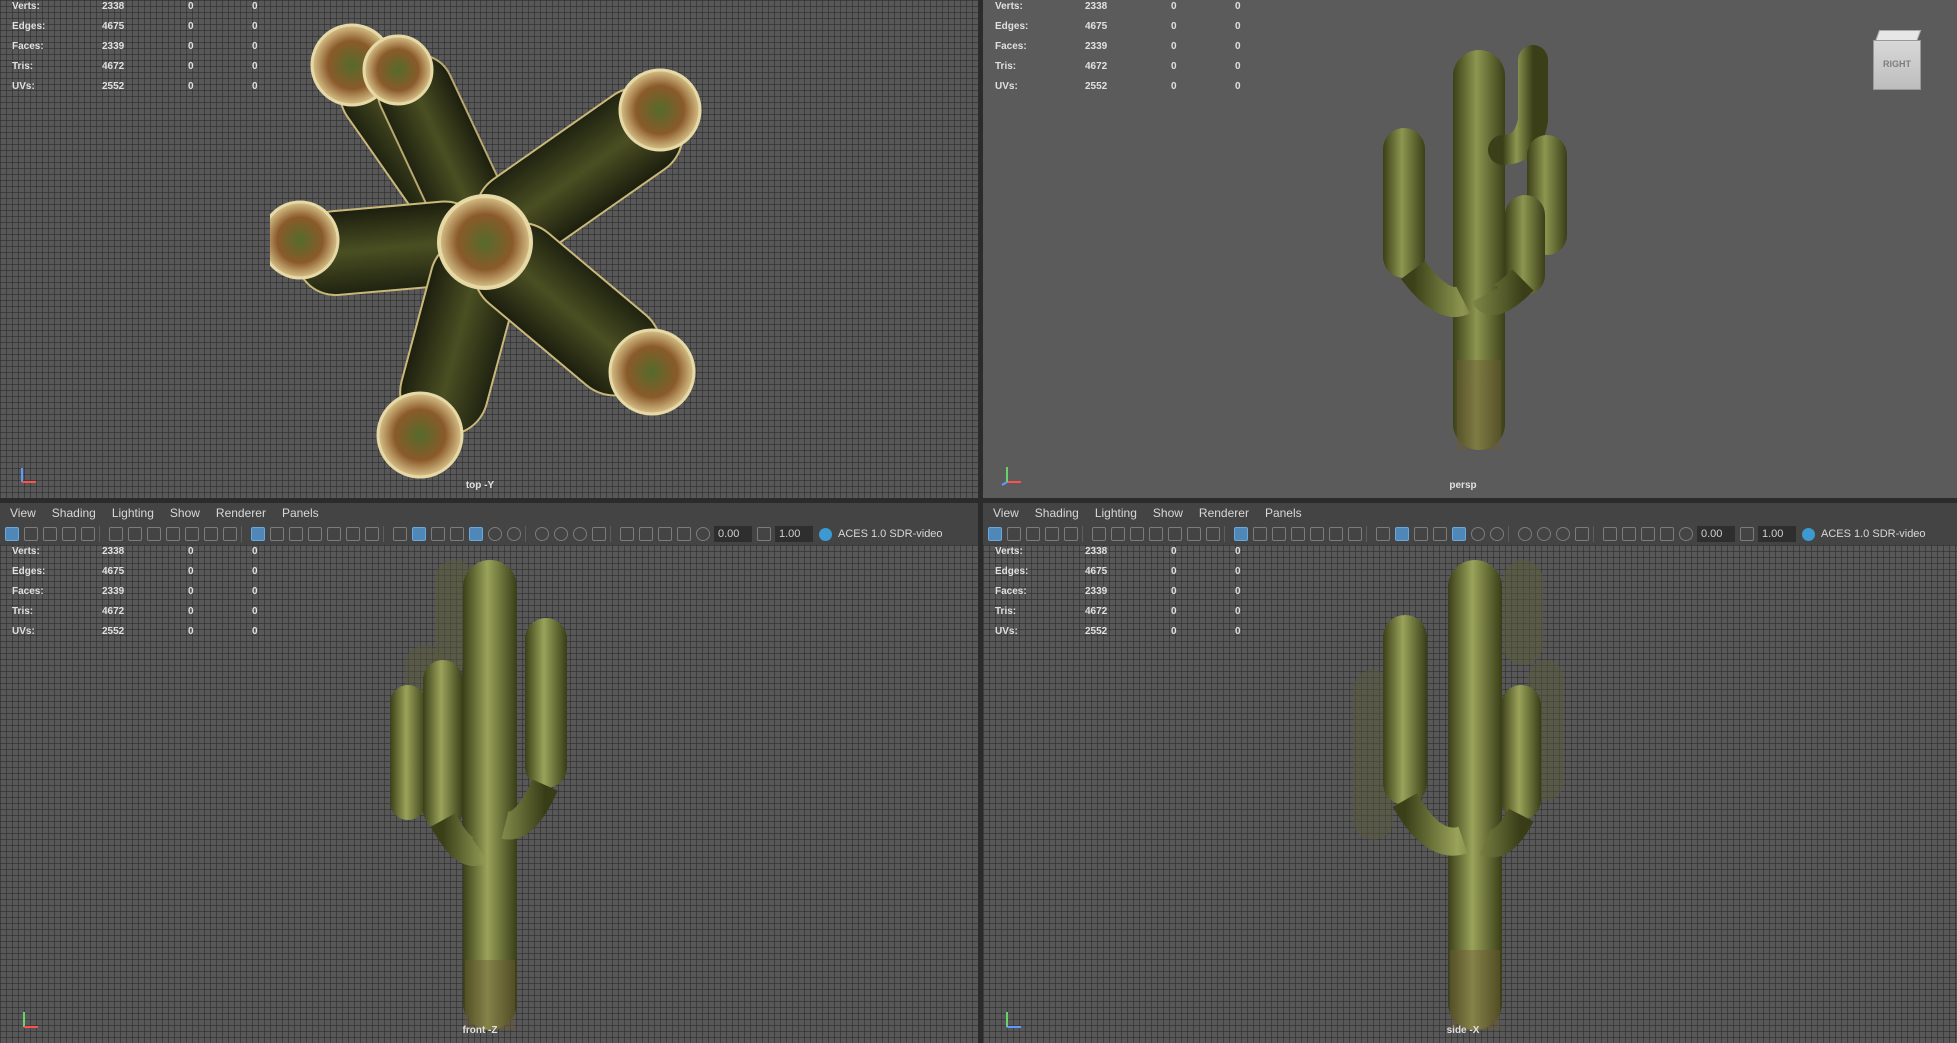 The width and height of the screenshot is (1957, 1043). I want to click on textured-icon, so click(476, 534).